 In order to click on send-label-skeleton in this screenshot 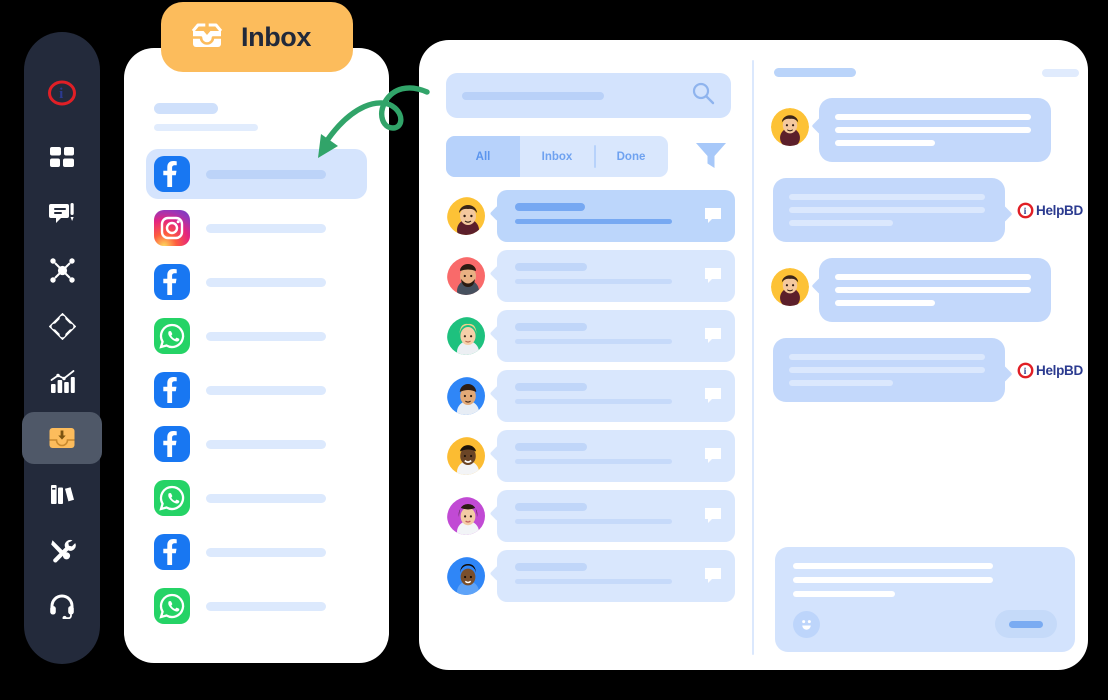, I will do `click(1026, 624)`.